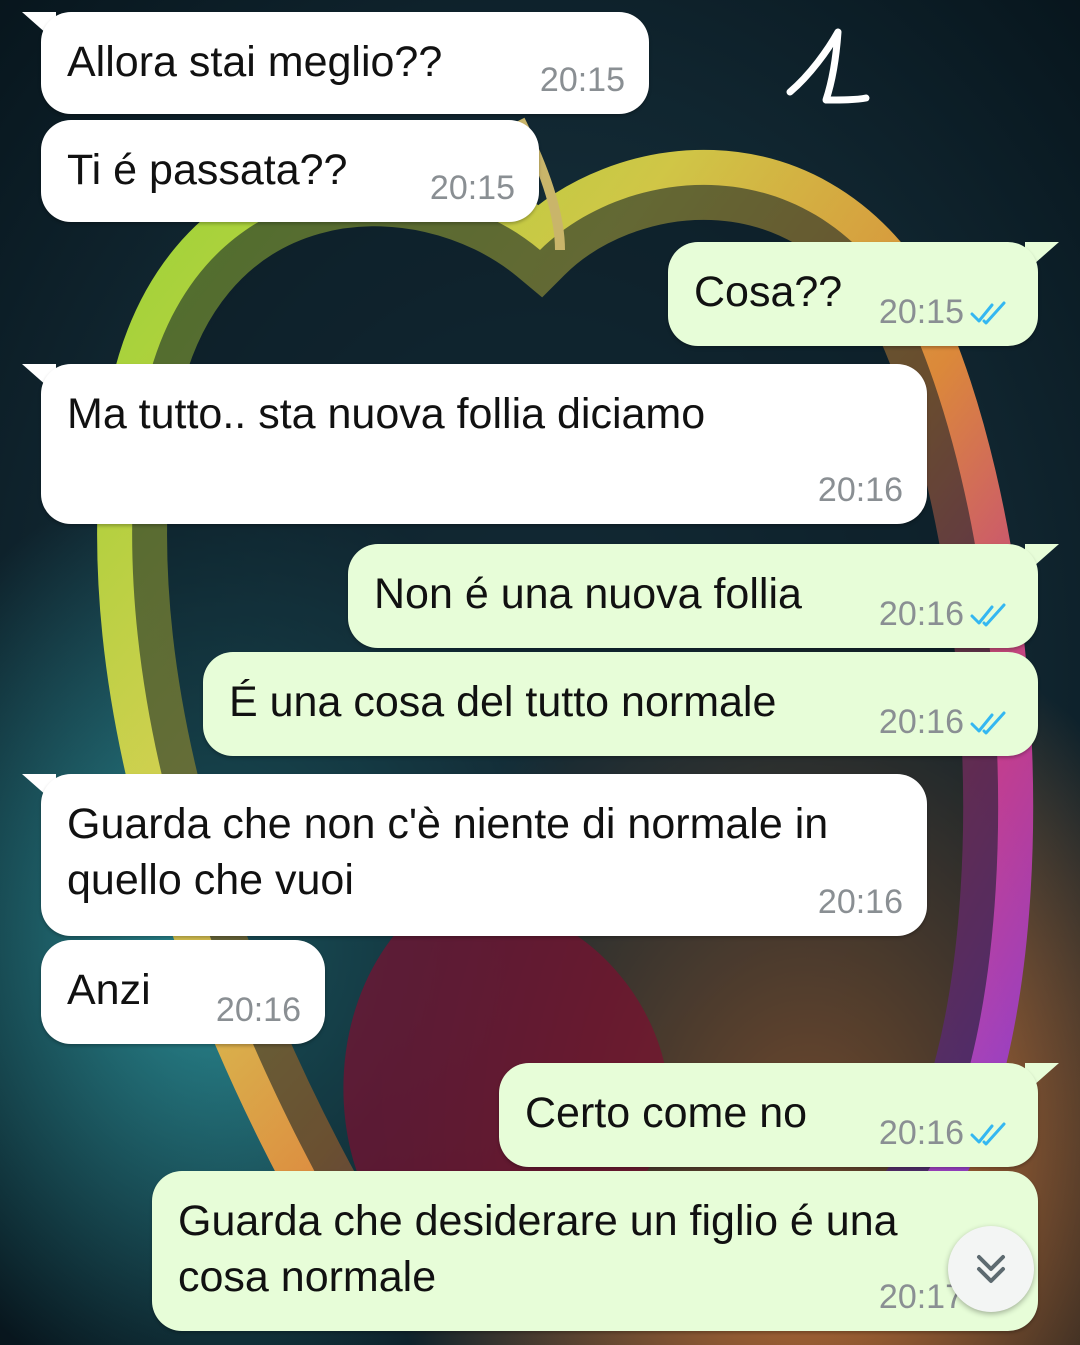 The height and width of the screenshot is (1345, 1080). What do you see at coordinates (109, 990) in the screenshot?
I see `message-text: Anzi` at bounding box center [109, 990].